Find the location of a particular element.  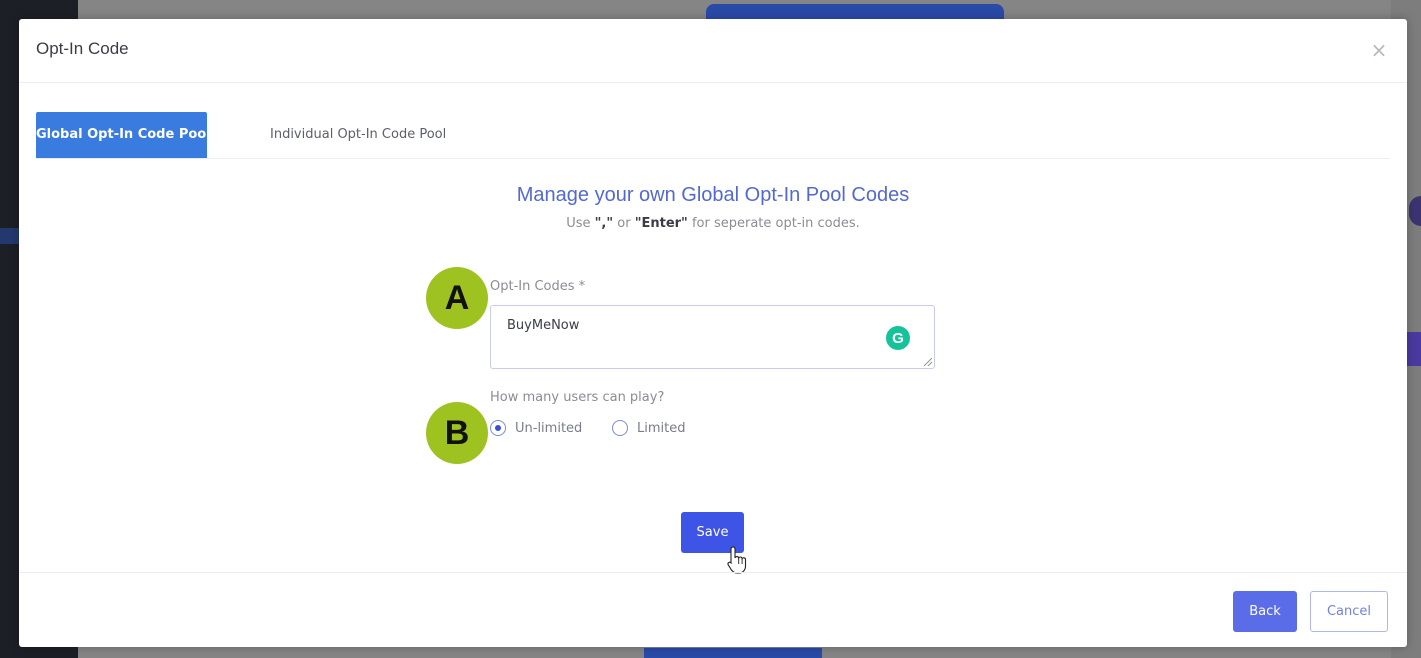

modal-footer: Back Cancel is located at coordinates (713, 610).